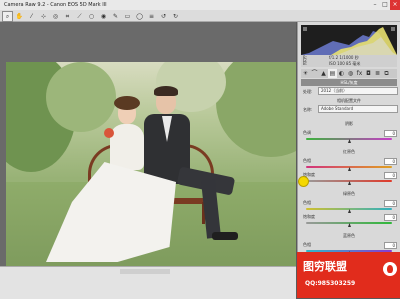 Image resolution: width=400 pixels, height=299 pixels. I want to click on histogram, so click(349, 40).